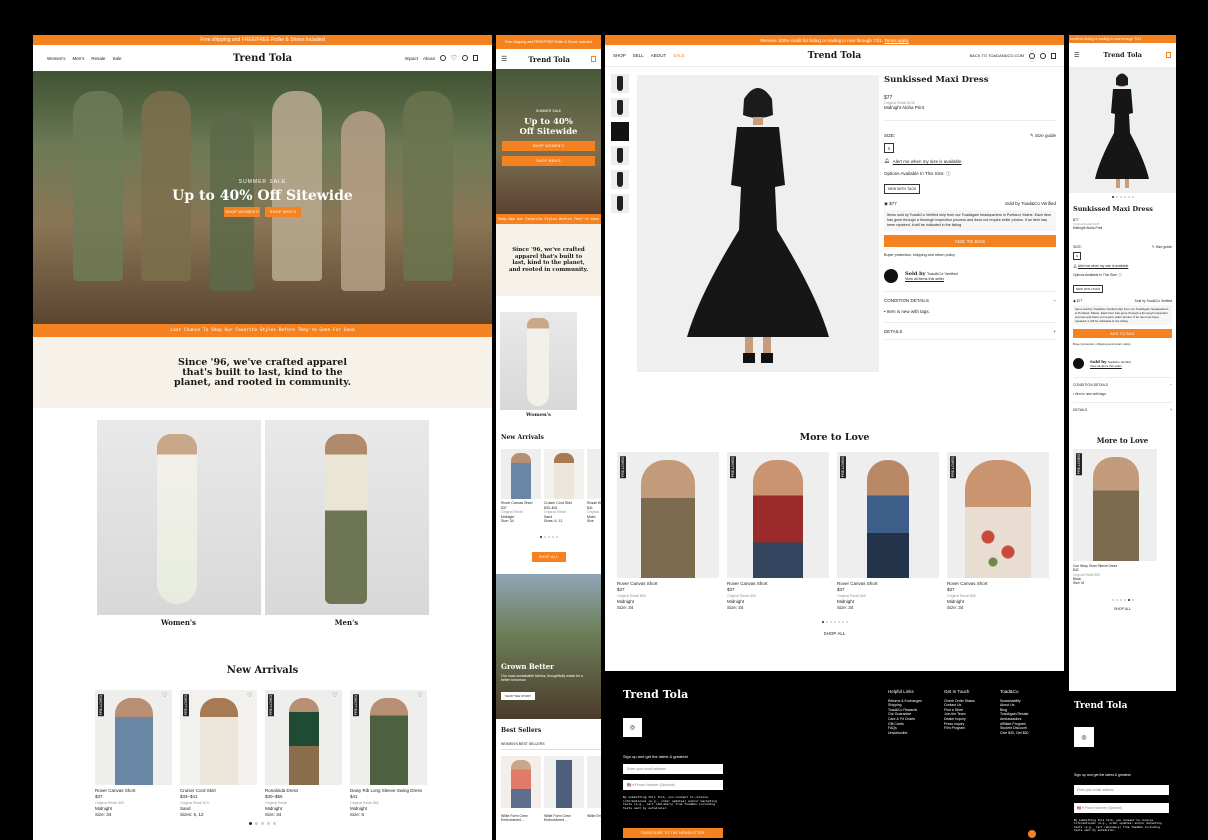  Describe the element at coordinates (411, 58) in the screenshot. I see `nav-impact: Impact` at that location.